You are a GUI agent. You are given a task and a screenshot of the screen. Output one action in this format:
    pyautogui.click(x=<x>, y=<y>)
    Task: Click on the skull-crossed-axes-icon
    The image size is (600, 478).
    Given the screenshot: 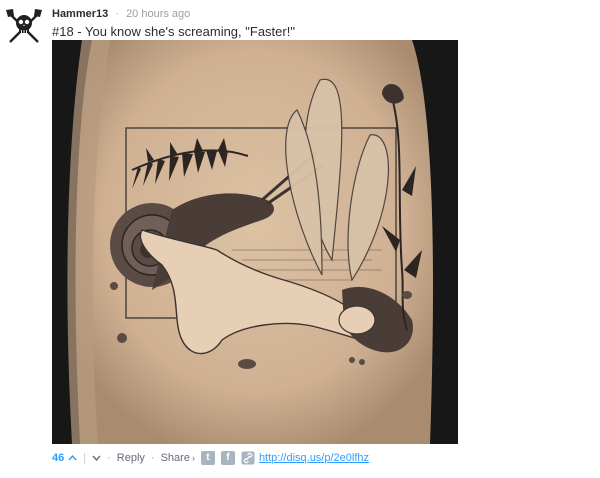 What is the action you would take?
    pyautogui.click(x=24, y=26)
    